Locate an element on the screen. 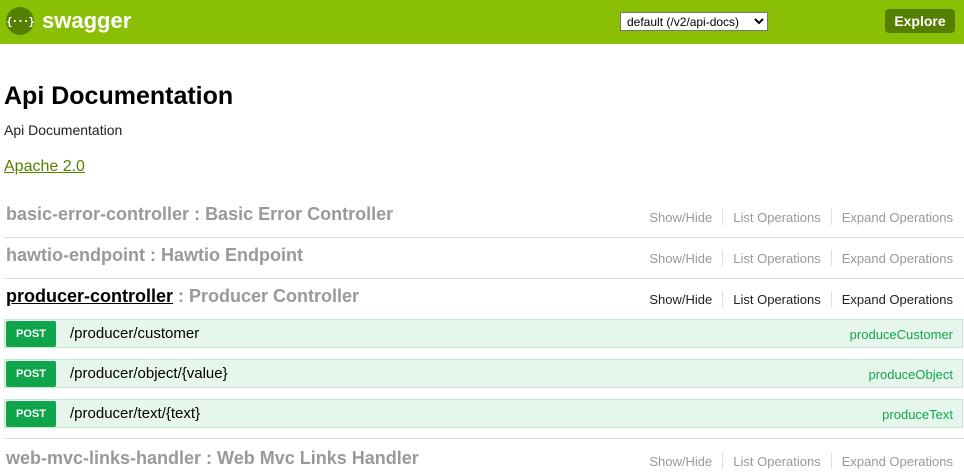 The image size is (964, 476). operation-path: /producer/text/{text} is located at coordinates (135, 413).